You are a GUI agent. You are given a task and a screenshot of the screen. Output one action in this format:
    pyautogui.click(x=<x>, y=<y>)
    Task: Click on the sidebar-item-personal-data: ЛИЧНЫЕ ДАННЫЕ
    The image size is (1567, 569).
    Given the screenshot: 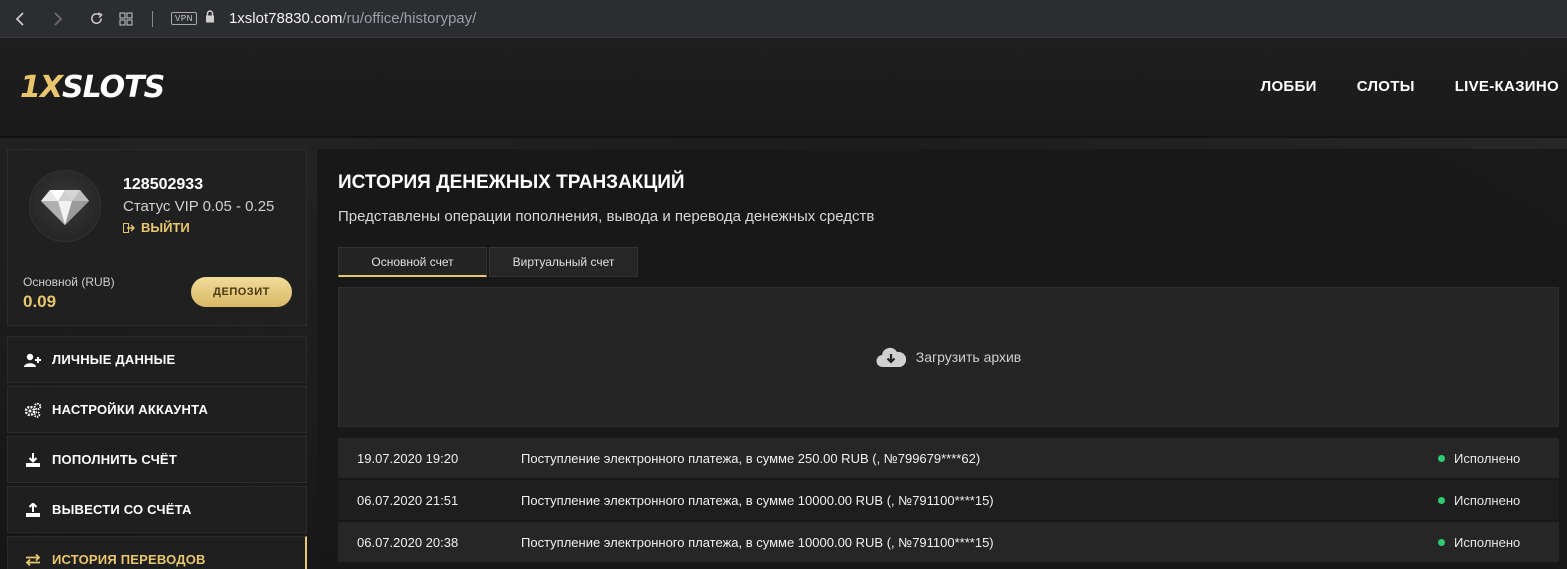 What is the action you would take?
    pyautogui.click(x=157, y=359)
    